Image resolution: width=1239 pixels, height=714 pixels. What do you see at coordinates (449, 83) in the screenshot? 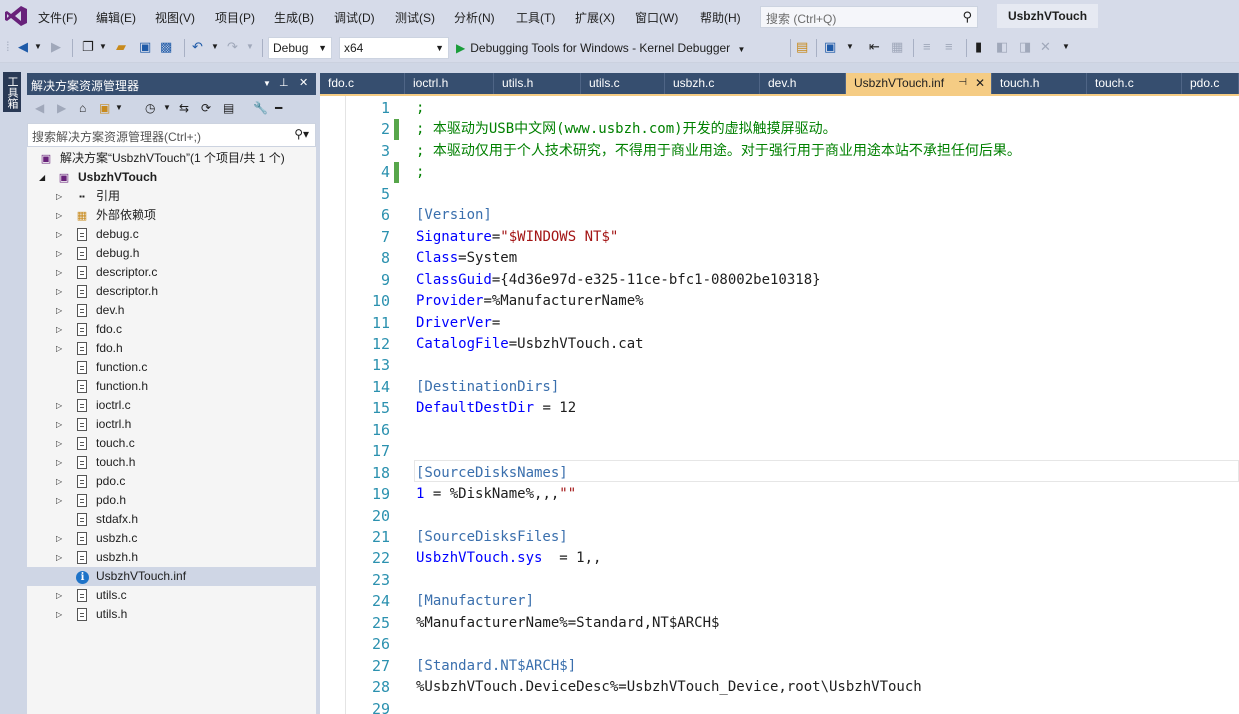
I see `document-tab: ioctrl.h` at bounding box center [449, 83].